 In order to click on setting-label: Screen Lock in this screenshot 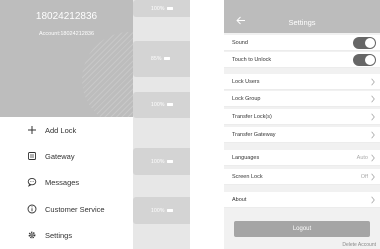, I will do `click(247, 176)`.